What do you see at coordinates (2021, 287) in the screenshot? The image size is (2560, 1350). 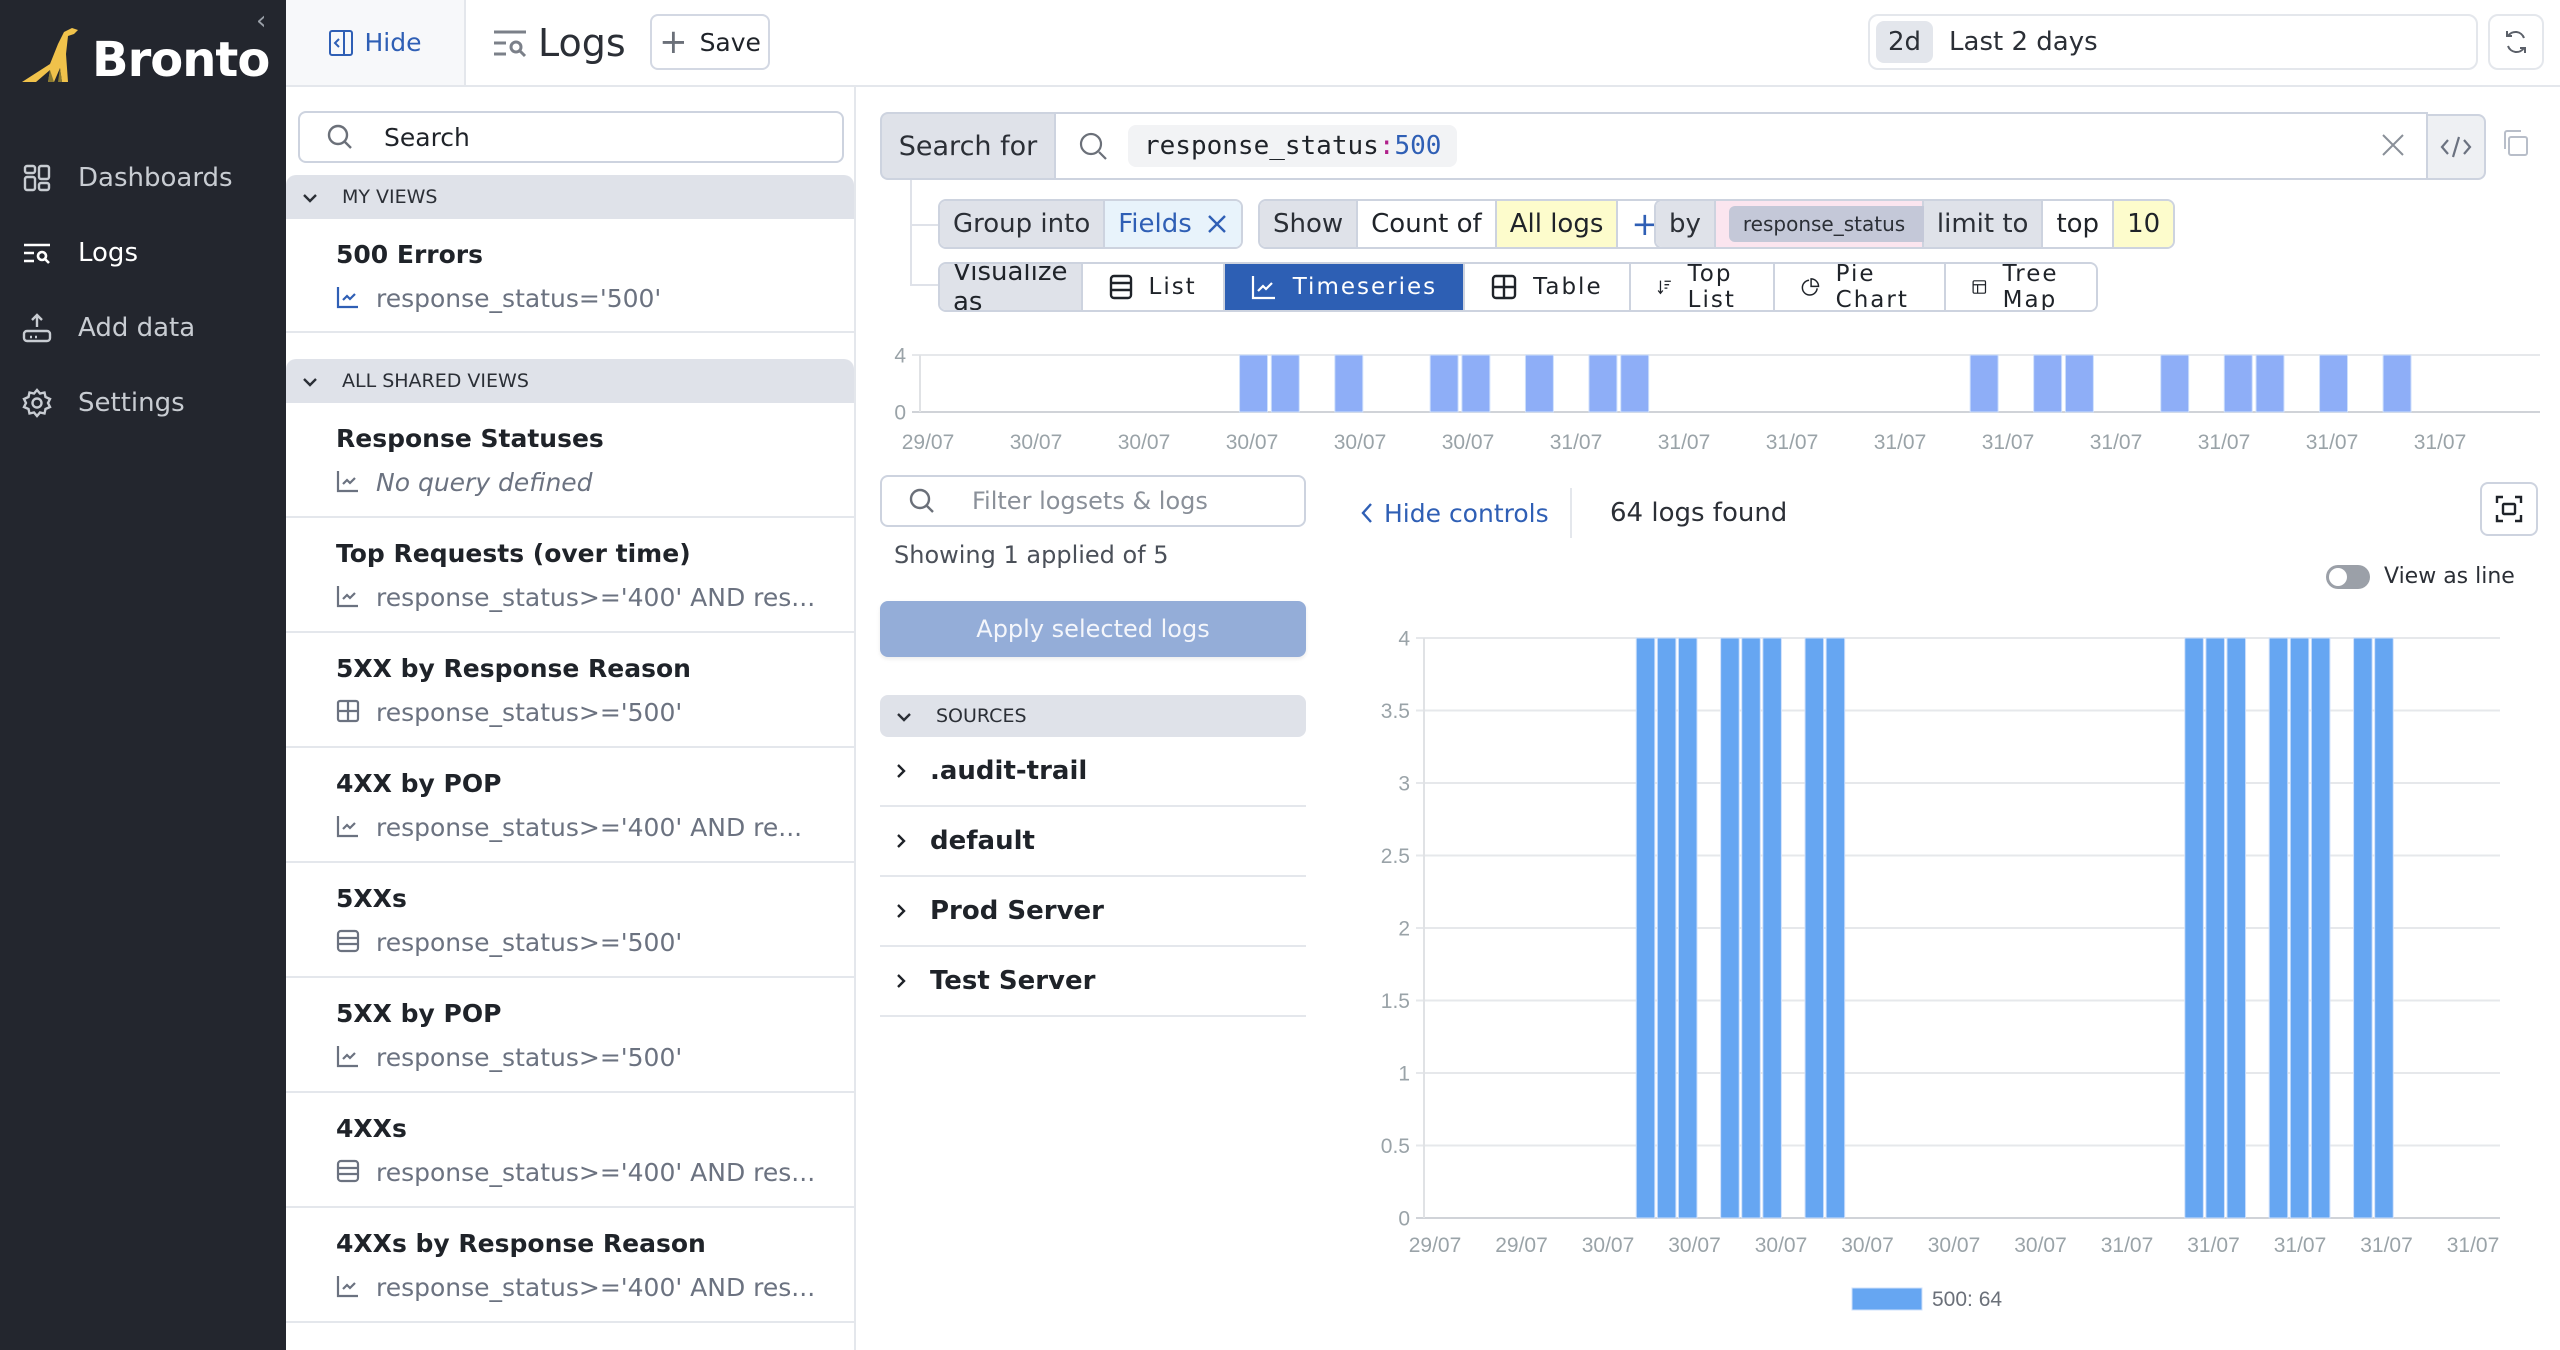 I see `viz-option-tree-map: Tree Map` at bounding box center [2021, 287].